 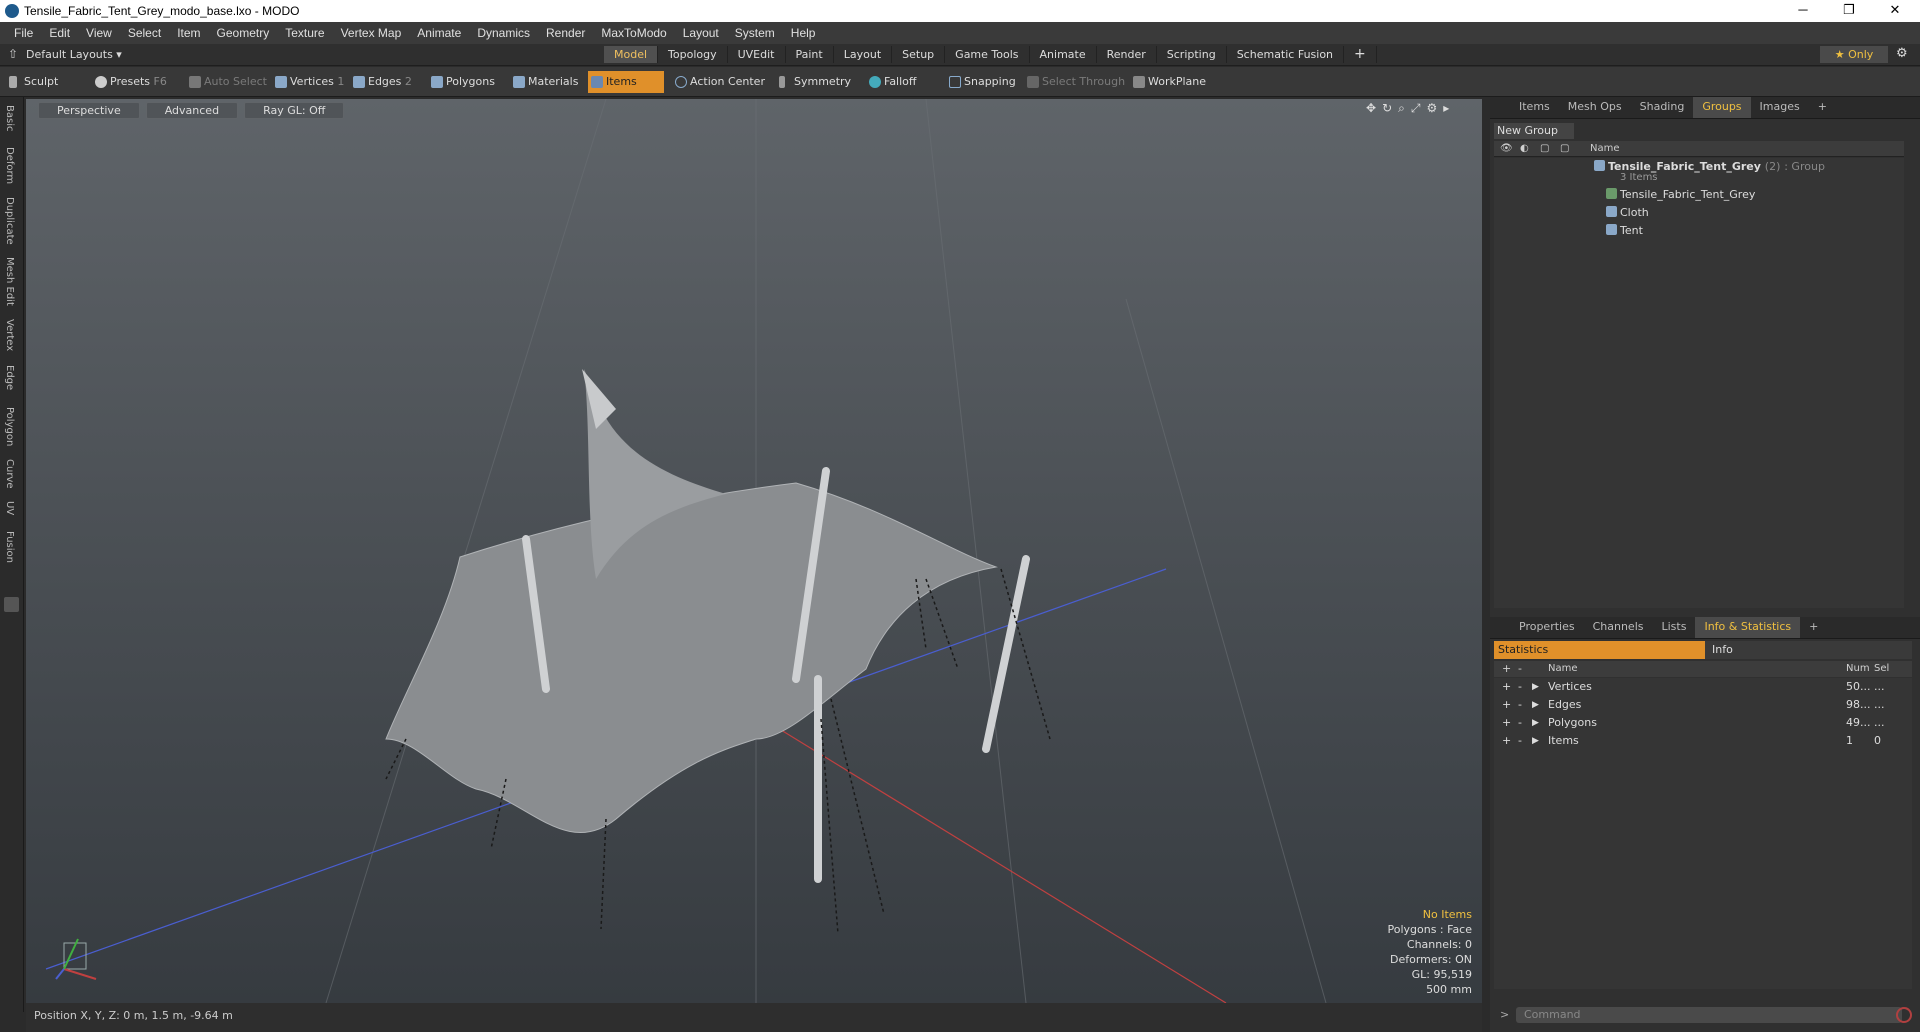 What do you see at coordinates (1662, 107) in the screenshot?
I see `tab-shading: Shading` at bounding box center [1662, 107].